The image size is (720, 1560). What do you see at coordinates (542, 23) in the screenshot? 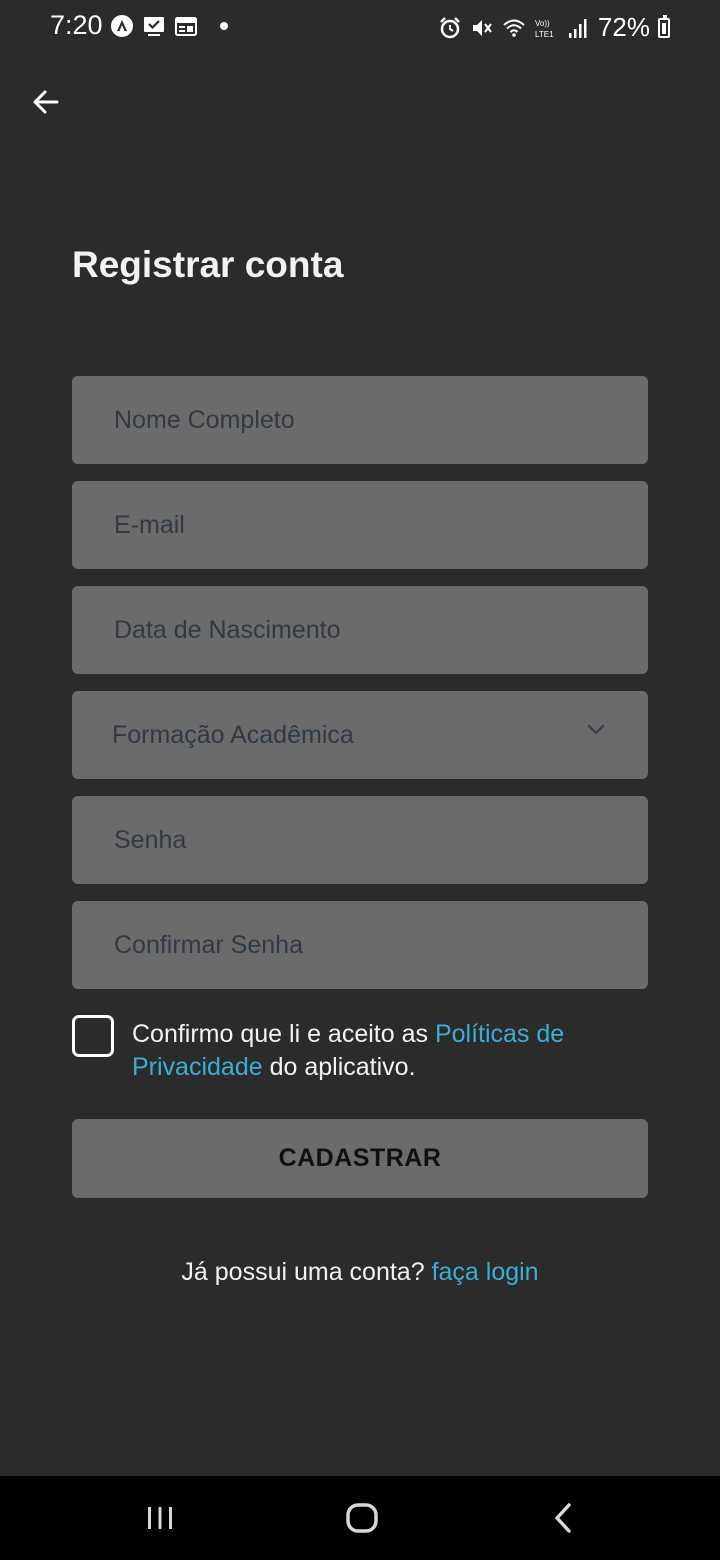
I see `svg-text: Vo))` at bounding box center [542, 23].